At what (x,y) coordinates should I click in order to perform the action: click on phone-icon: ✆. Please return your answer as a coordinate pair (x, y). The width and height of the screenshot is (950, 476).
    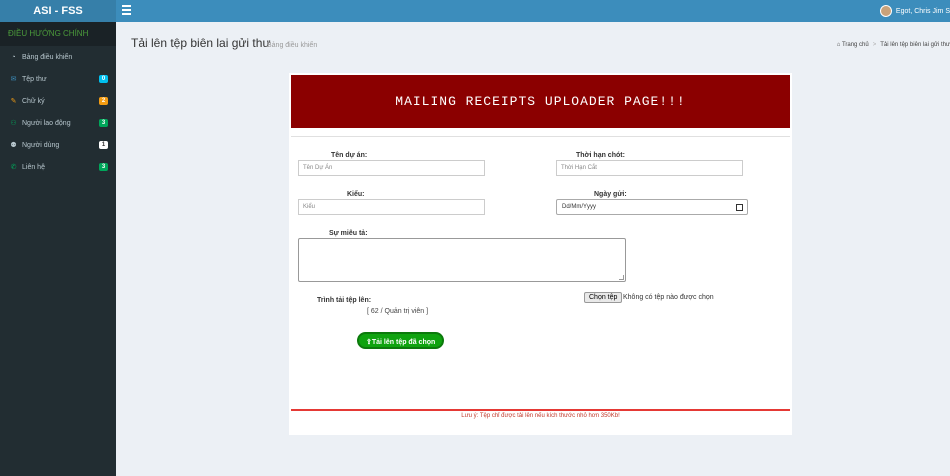
    Looking at the image, I should click on (13, 167).